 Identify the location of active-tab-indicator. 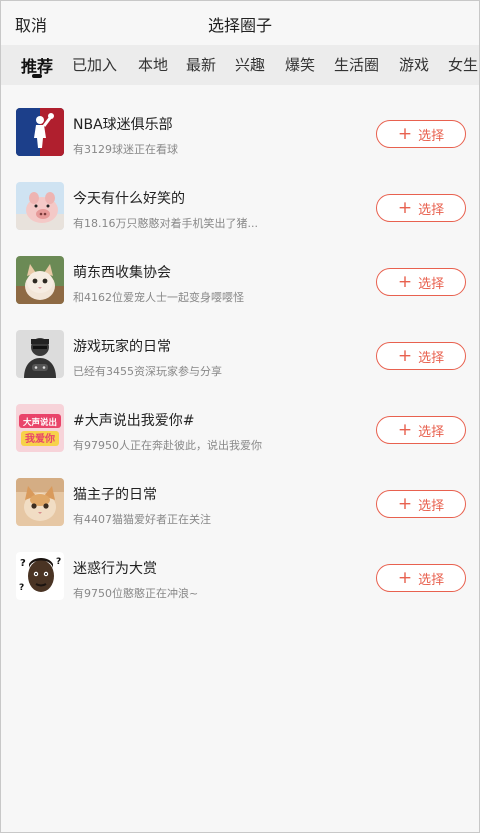
(37, 76).